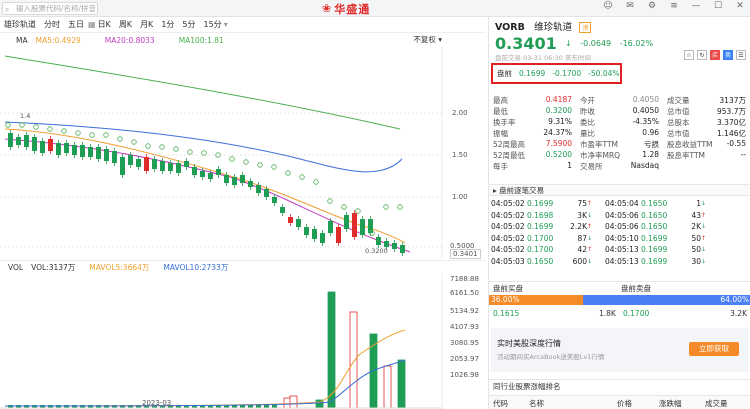 The image size is (750, 409). I want to click on stat-label: 每手, so click(500, 166).